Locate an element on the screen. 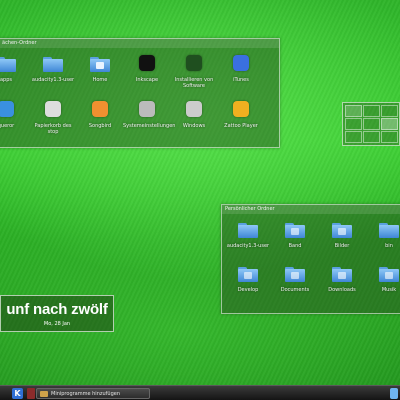  desktop-folder-item-label: Installieren von Software is located at coordinates (194, 83).